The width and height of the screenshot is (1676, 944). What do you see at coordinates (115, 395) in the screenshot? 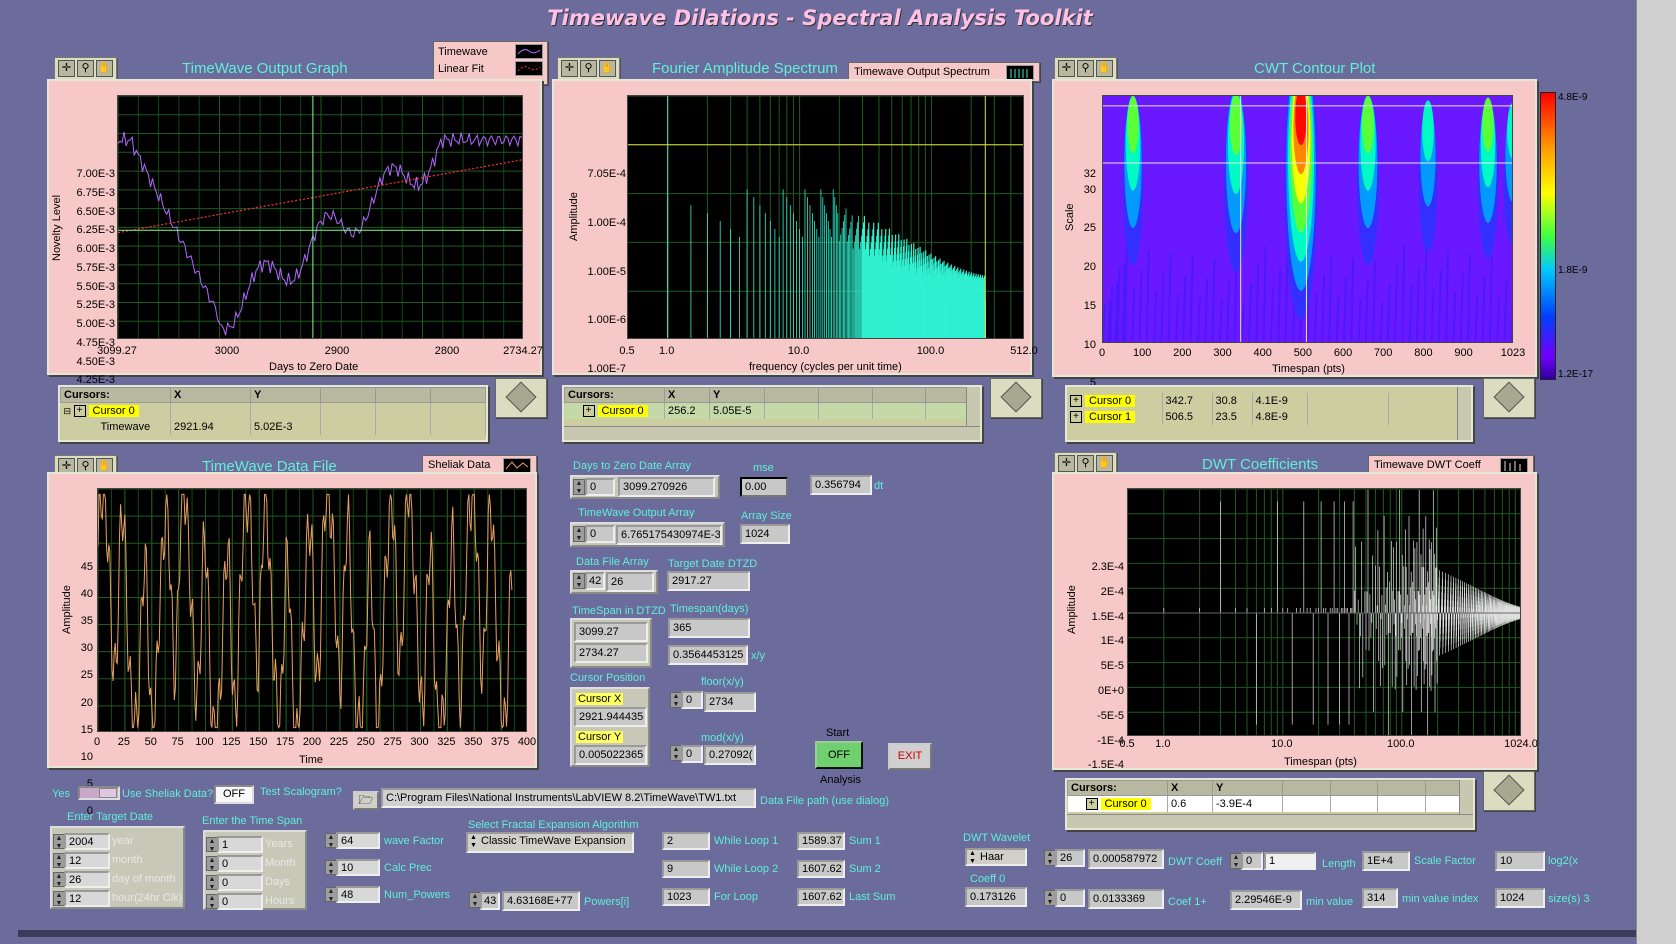
I see `cursors-header: Cursors:` at bounding box center [115, 395].